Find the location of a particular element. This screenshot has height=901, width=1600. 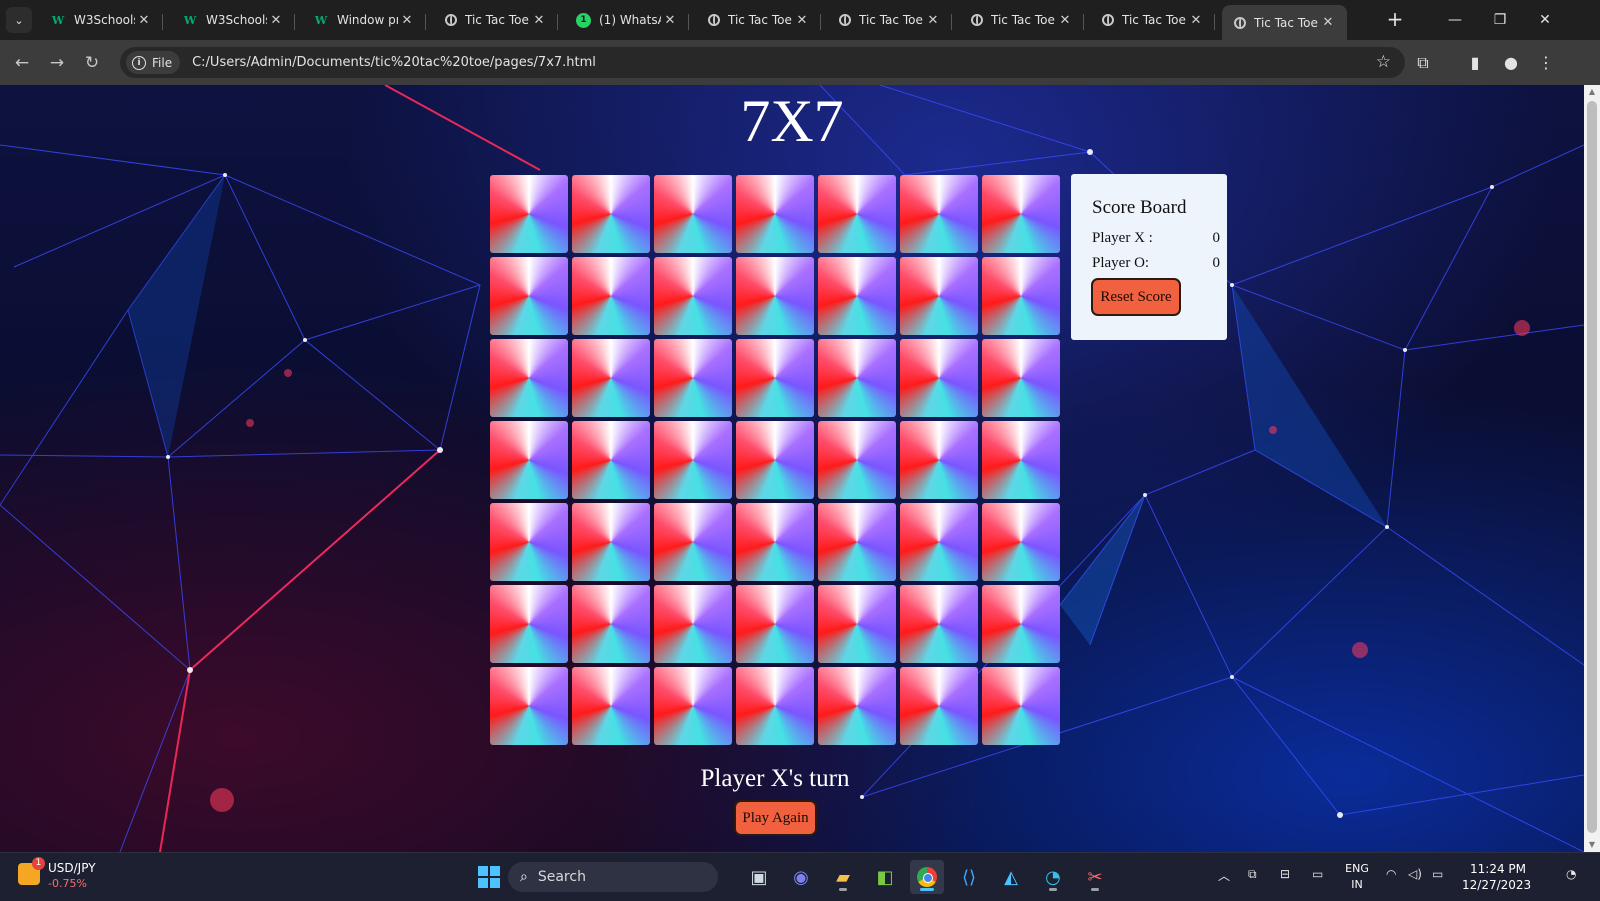

tab-9: Tic Tac Toe ✕ is located at coordinates (1284, 22).